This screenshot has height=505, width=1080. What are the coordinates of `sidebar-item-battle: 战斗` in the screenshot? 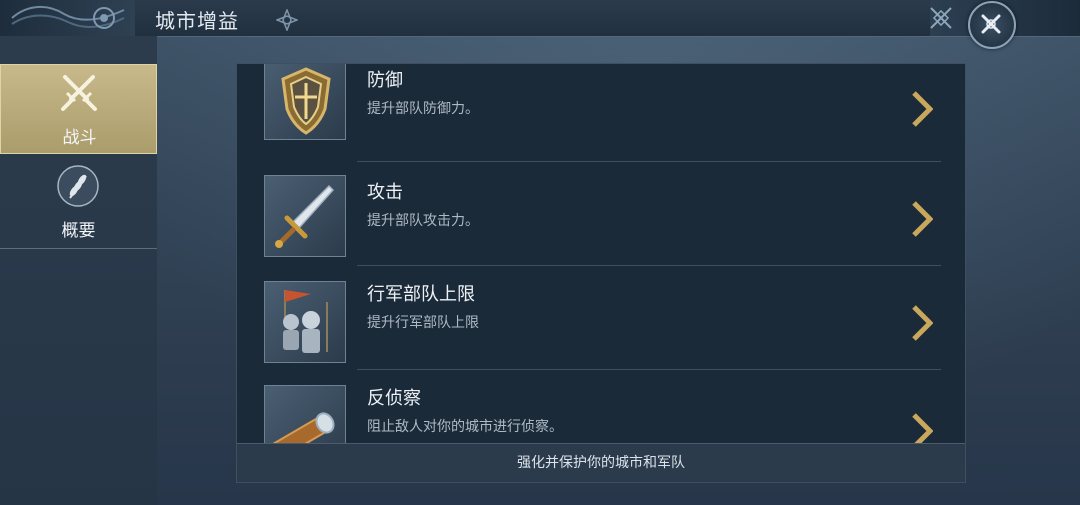 It's located at (78, 109).